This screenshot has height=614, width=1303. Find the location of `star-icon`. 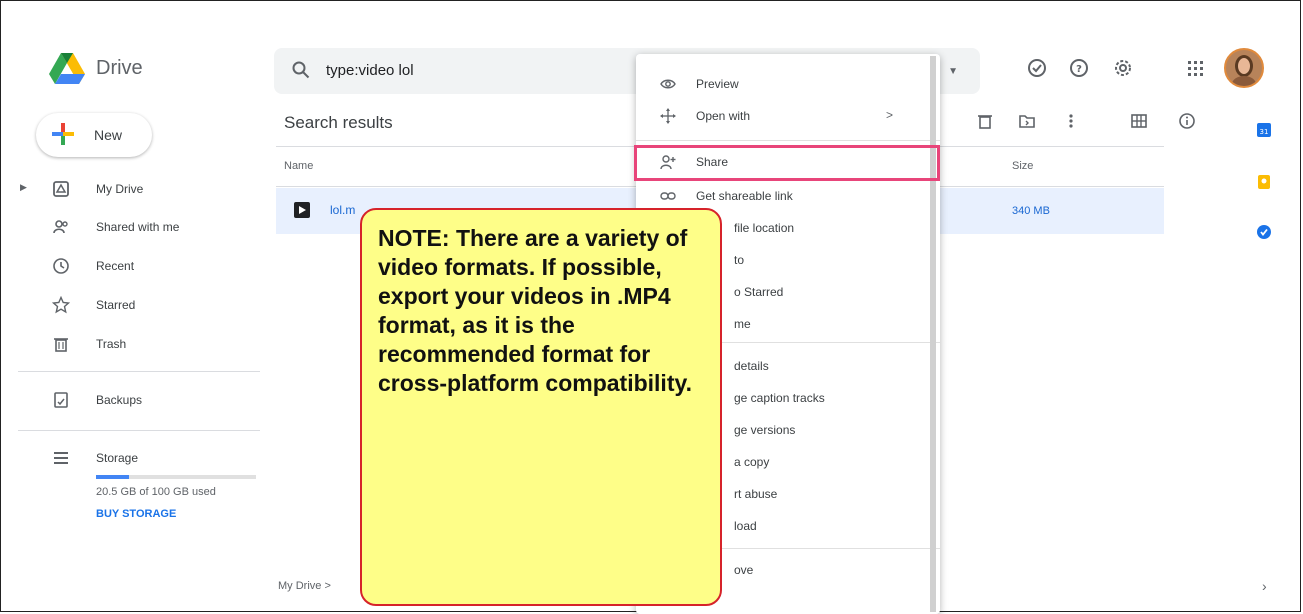

star-icon is located at coordinates (61, 305).